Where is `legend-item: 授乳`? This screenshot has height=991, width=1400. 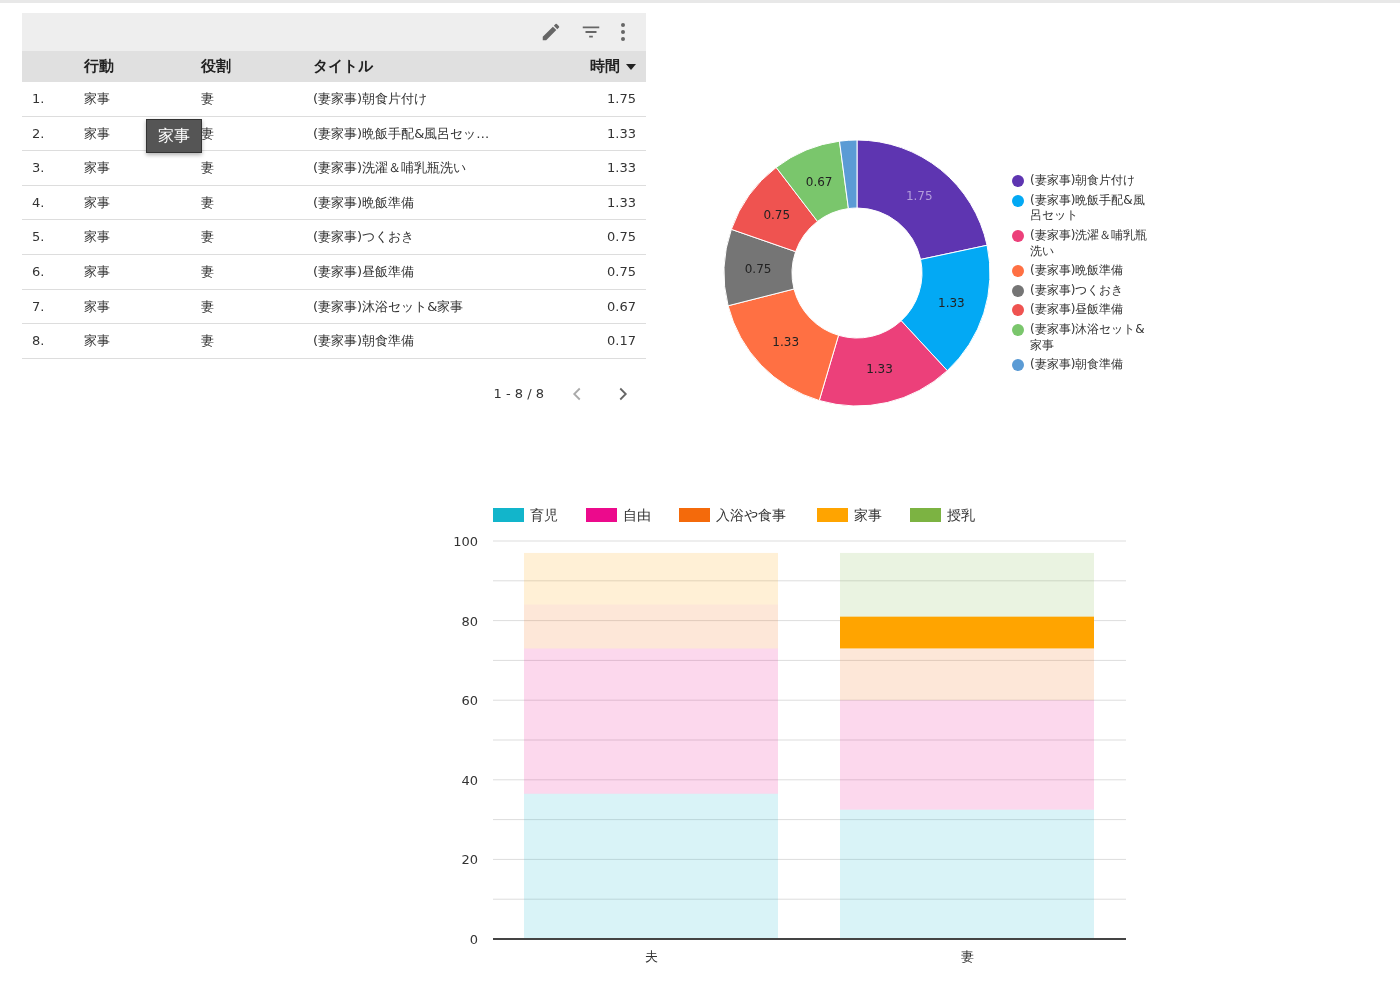
legend-item: 授乳 is located at coordinates (942, 515).